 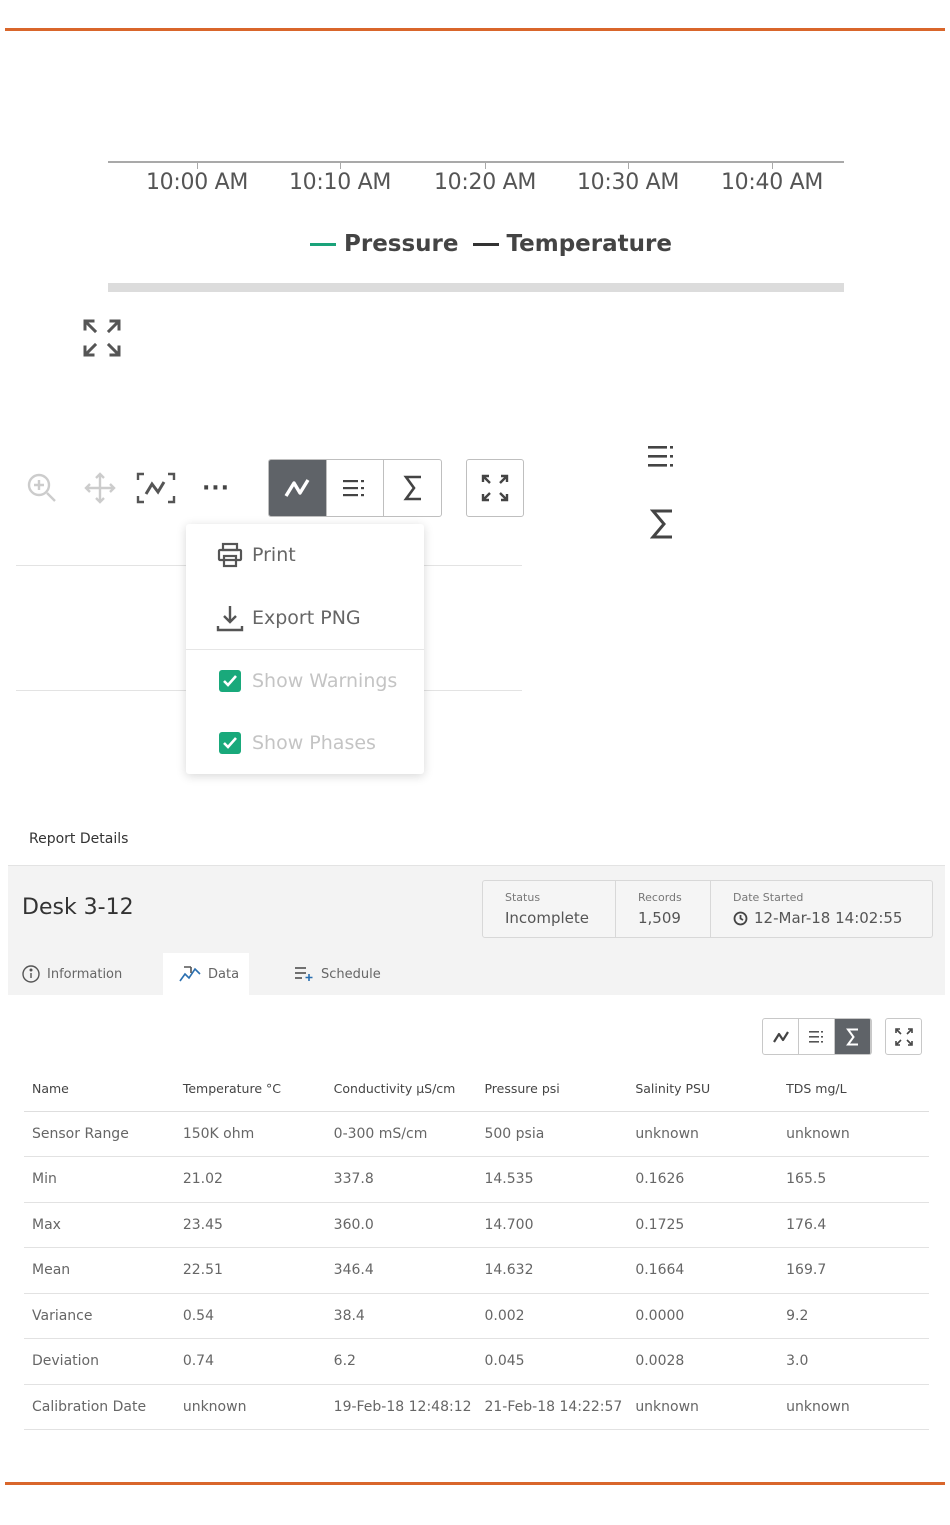 What do you see at coordinates (549, 909) in the screenshot?
I see `stat-status: Status Incomplete` at bounding box center [549, 909].